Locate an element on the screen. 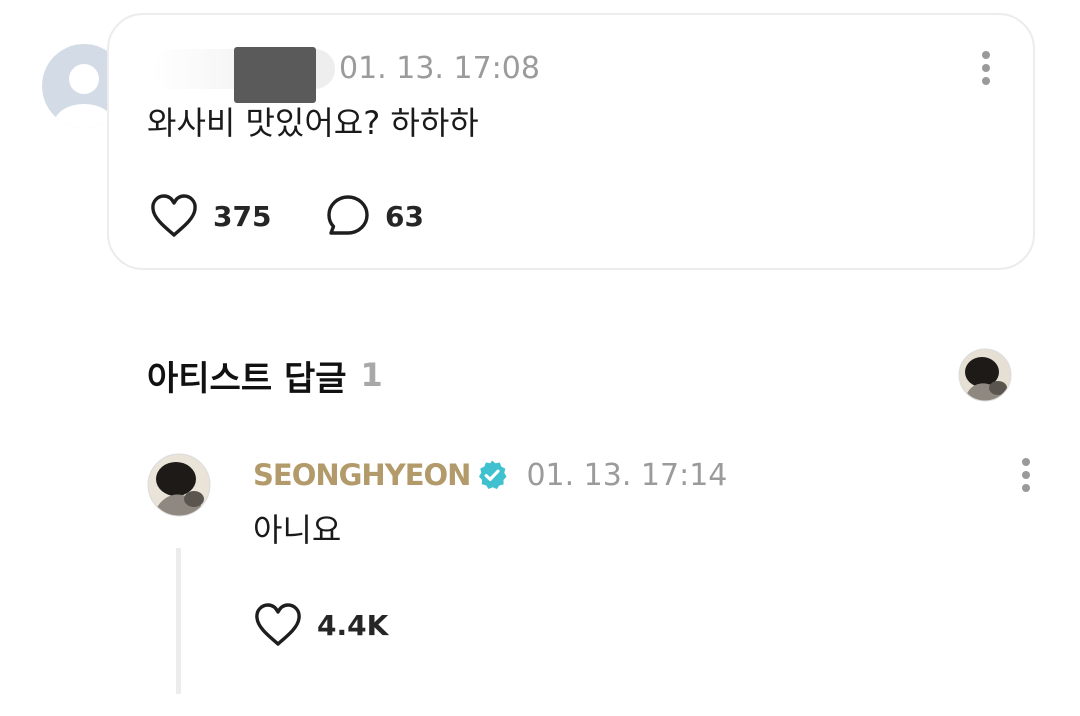 The height and width of the screenshot is (716, 1080). artist-name: SEONGHYEON is located at coordinates (362, 475).